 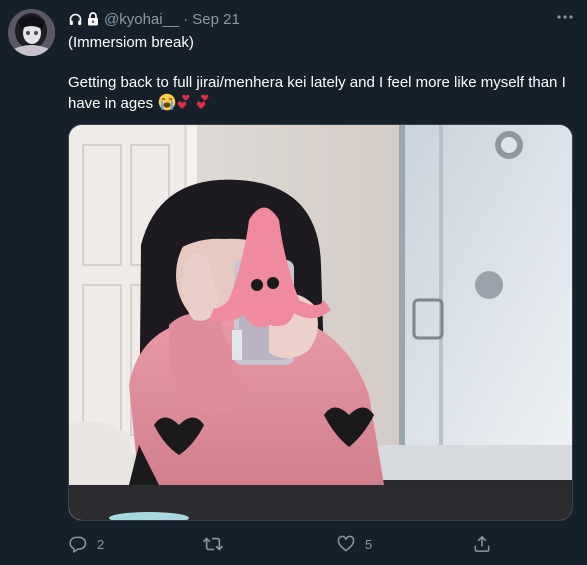 What do you see at coordinates (131, 42) in the screenshot?
I see `tweet-text-line1: (Immersiom break)` at bounding box center [131, 42].